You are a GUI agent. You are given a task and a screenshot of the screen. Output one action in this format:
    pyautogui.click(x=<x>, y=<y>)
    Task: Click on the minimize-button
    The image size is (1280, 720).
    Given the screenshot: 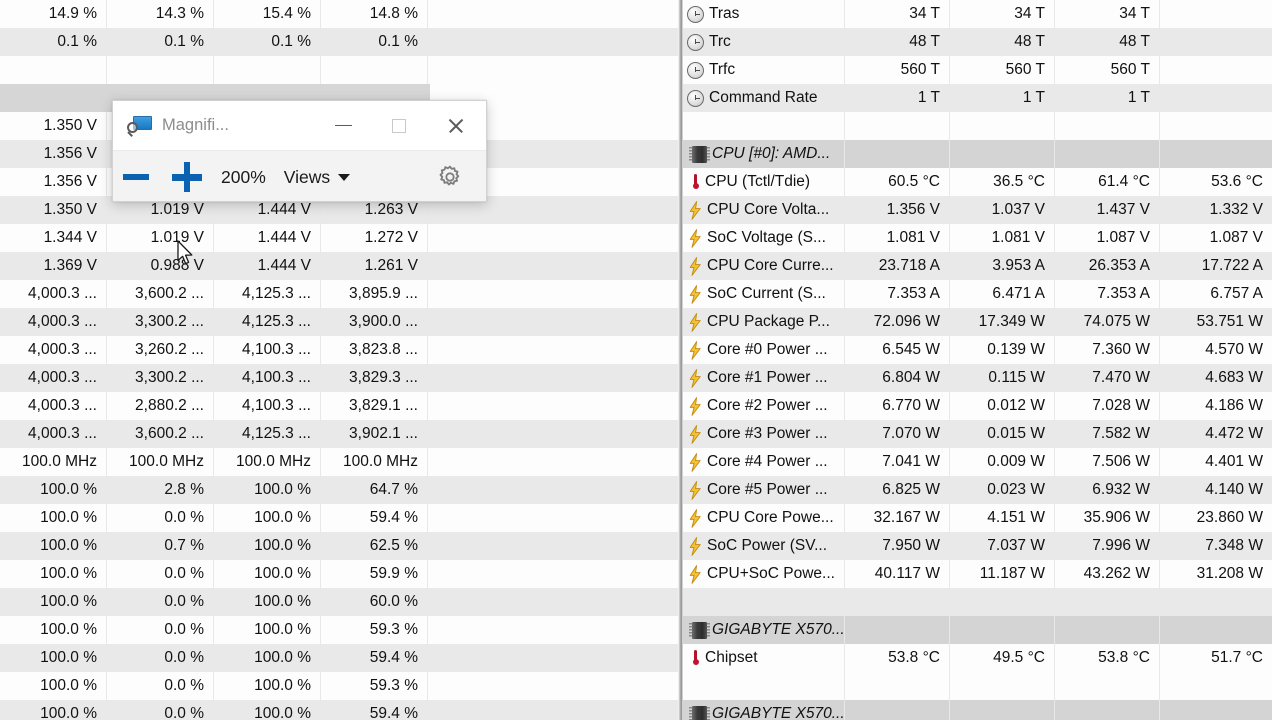 What is the action you would take?
    pyautogui.click(x=343, y=125)
    